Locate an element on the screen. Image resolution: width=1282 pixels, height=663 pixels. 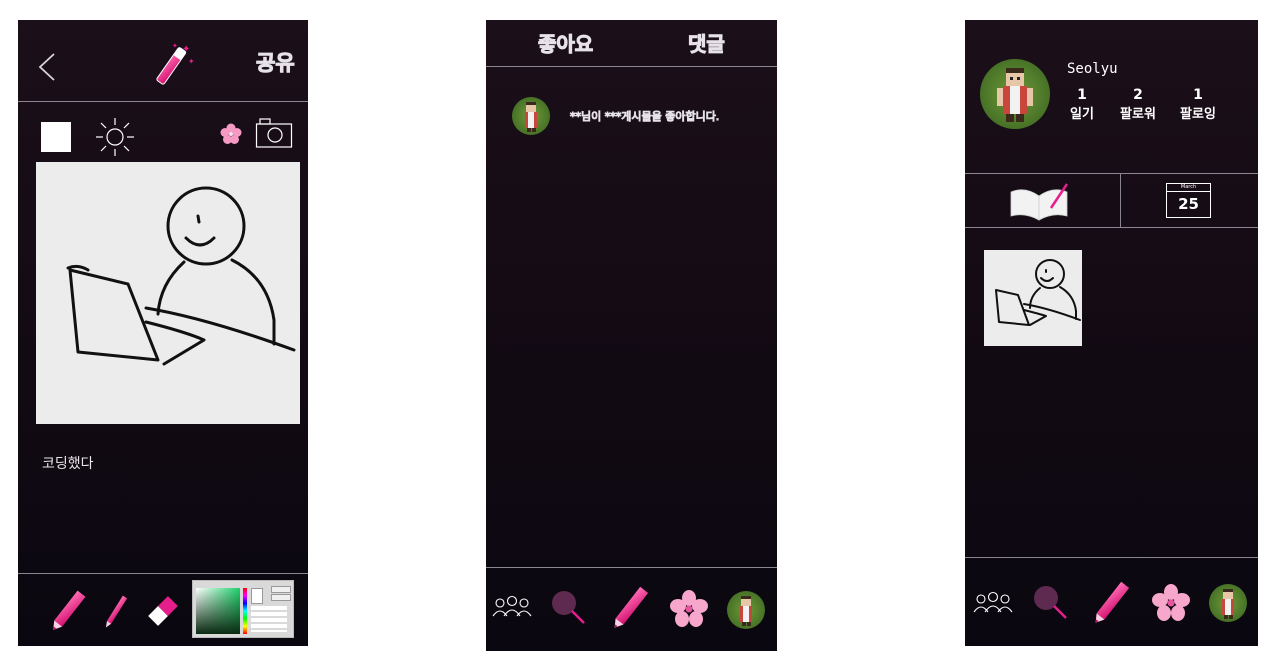
chevron-left-icon is located at coordinates (46, 67).